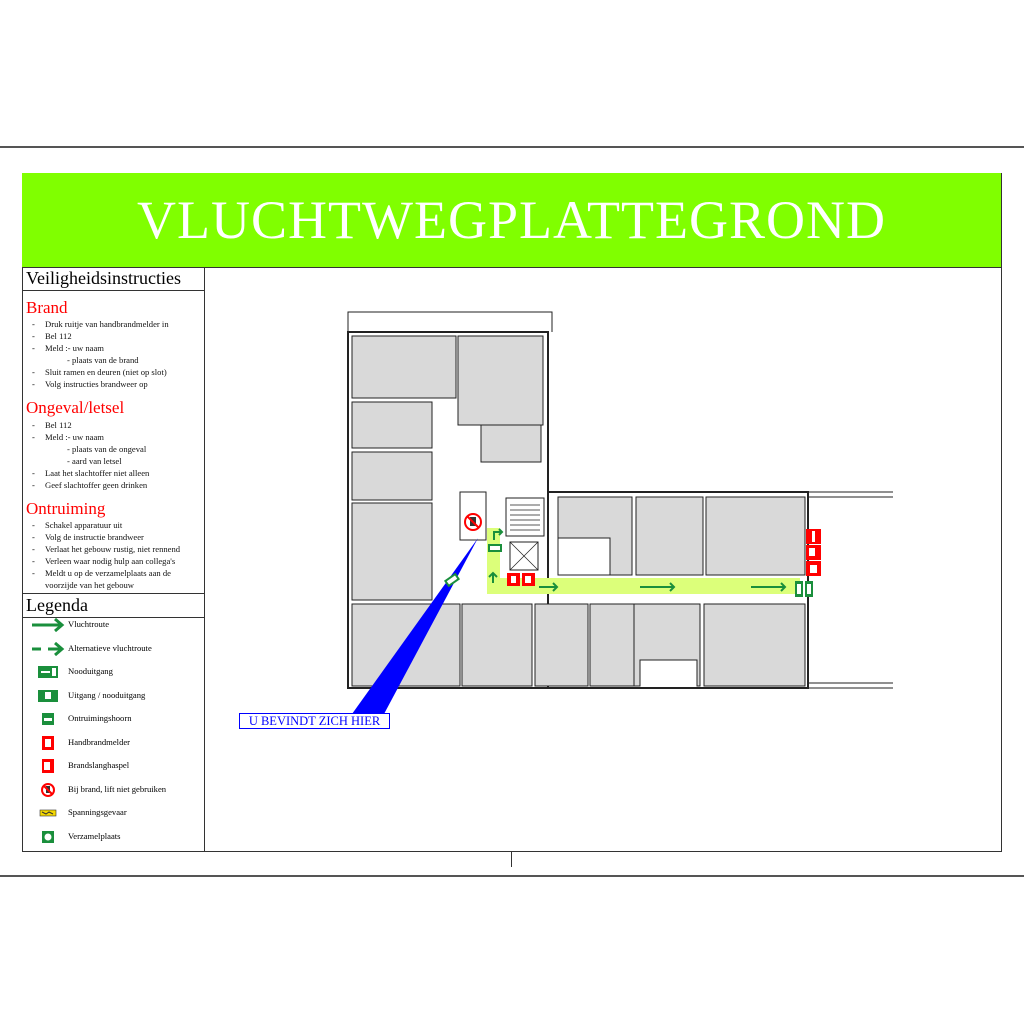  Describe the element at coordinates (314, 721) in the screenshot. I see `you-are-here-label: U BEVINDT ZICH HIER` at that location.